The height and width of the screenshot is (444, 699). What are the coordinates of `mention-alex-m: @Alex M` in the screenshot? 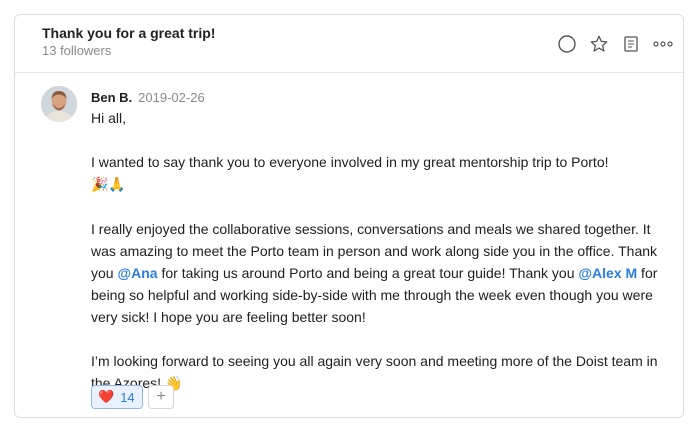 It's located at (607, 273).